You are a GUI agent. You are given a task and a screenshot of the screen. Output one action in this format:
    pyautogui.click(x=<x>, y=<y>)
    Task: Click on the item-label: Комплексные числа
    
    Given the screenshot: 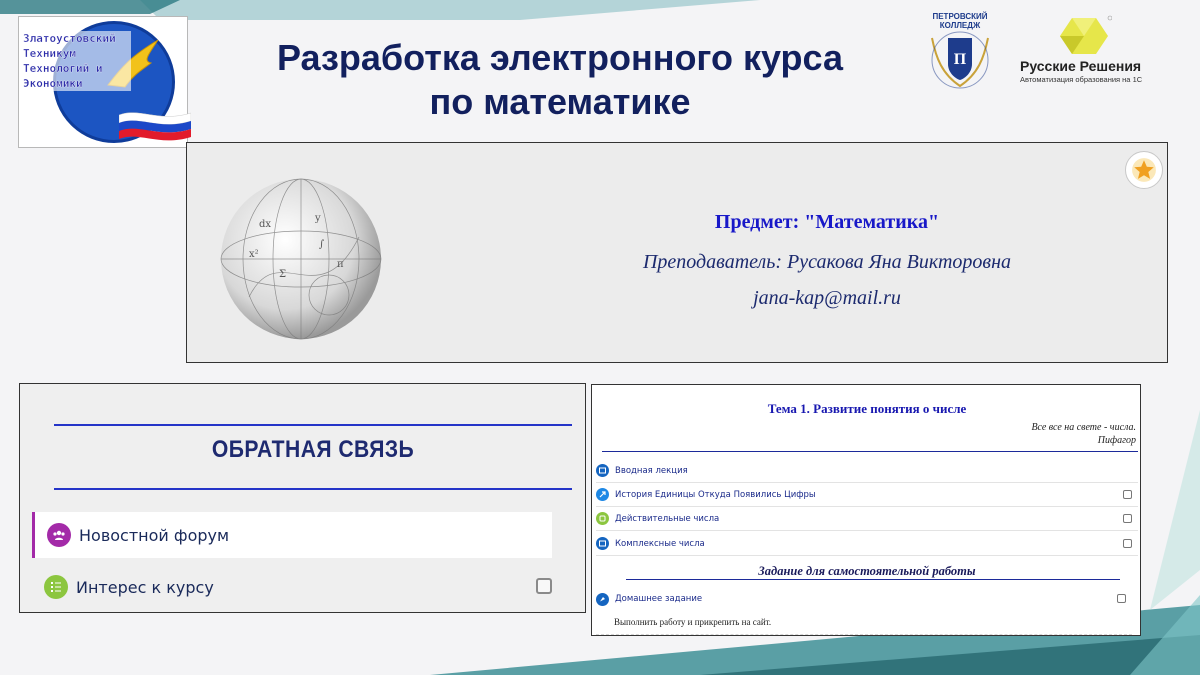 What is the action you would take?
    pyautogui.click(x=660, y=543)
    